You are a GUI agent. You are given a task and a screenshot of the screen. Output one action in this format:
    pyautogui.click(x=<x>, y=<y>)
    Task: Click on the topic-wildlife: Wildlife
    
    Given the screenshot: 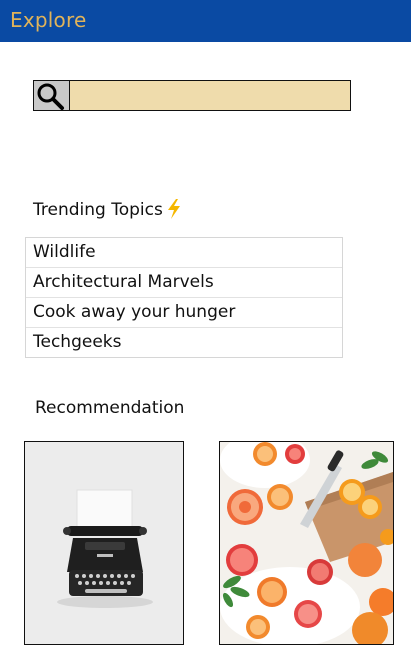 What is the action you would take?
    pyautogui.click(x=184, y=253)
    